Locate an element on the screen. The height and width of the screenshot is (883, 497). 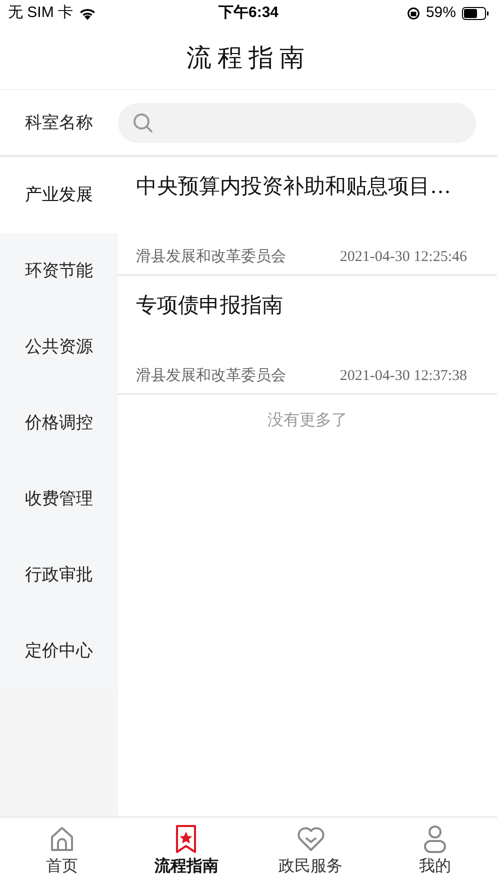
date-text: 2021-04-30 12:25:46 is located at coordinates (403, 257).